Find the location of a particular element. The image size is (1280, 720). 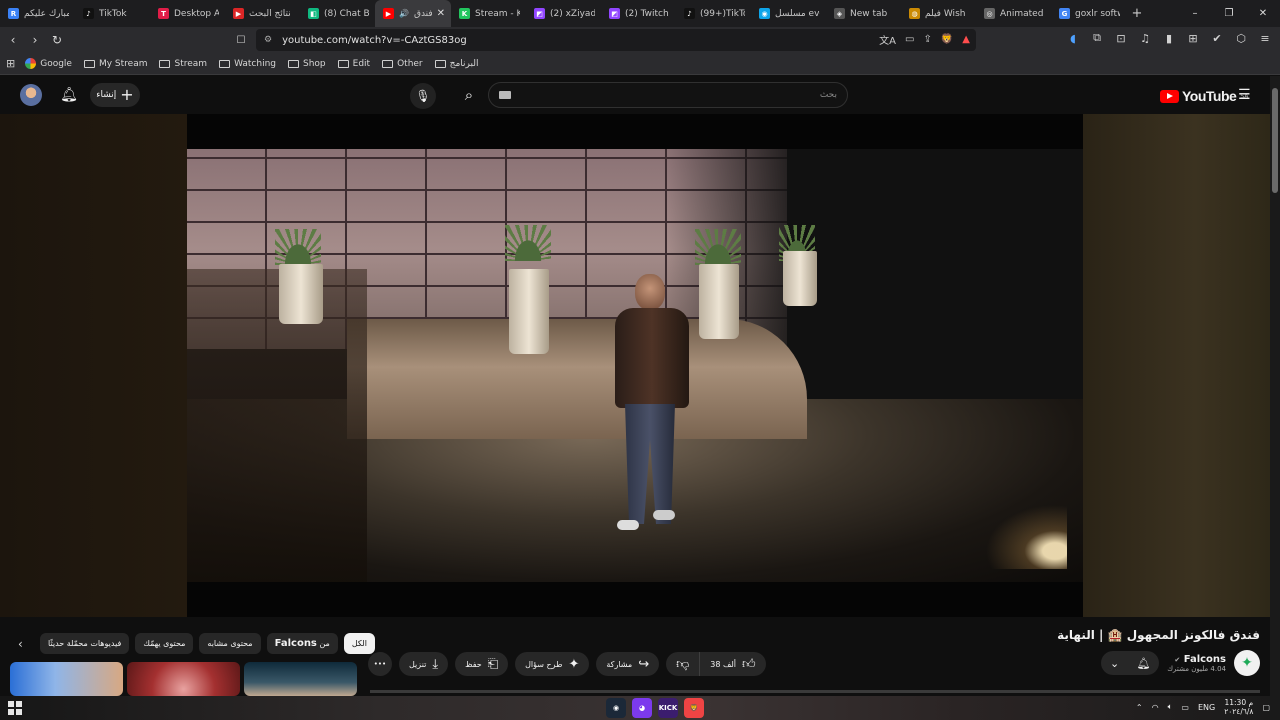

bookmark-item: Google is located at coordinates (48, 63).